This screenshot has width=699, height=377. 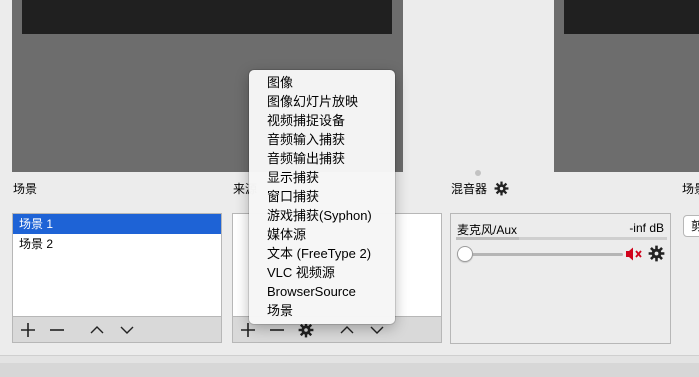 I want to click on menu-item-vlc-video-source: VLC 视频源, so click(x=322, y=272).